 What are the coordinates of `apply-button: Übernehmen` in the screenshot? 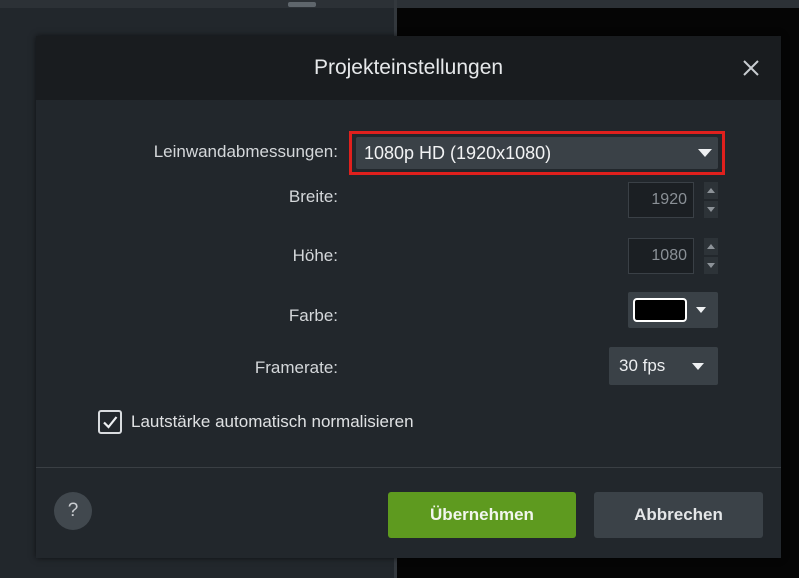 It's located at (482, 515).